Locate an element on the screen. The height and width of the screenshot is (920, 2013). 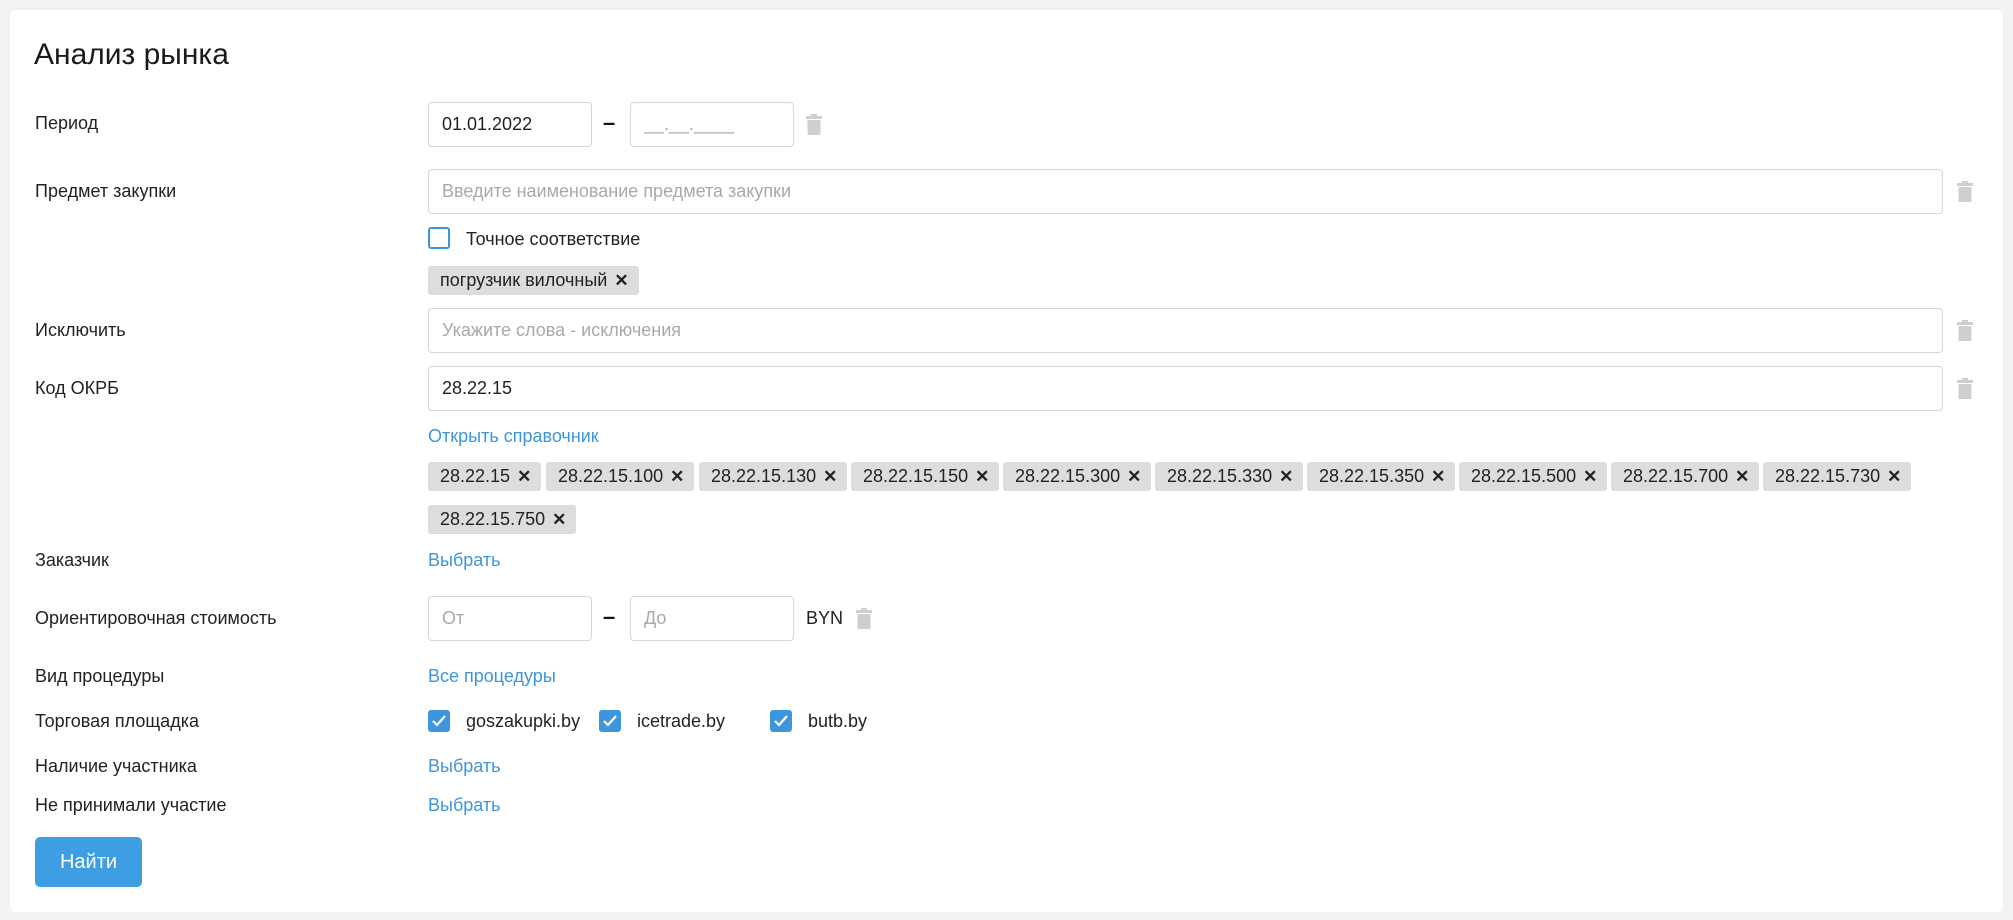
open-directory-link: Открыть справочник is located at coordinates (513, 436).